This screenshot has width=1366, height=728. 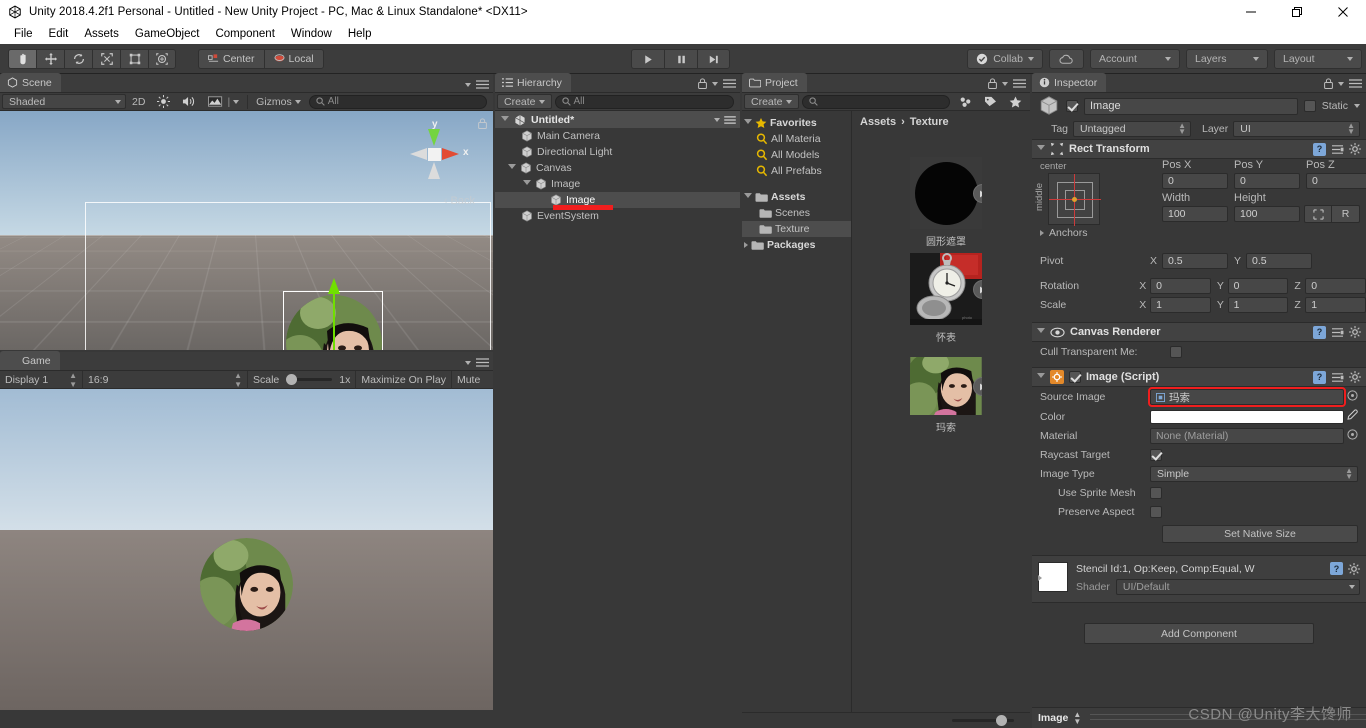 I want to click on static-checkbox, so click(x=1309, y=106).